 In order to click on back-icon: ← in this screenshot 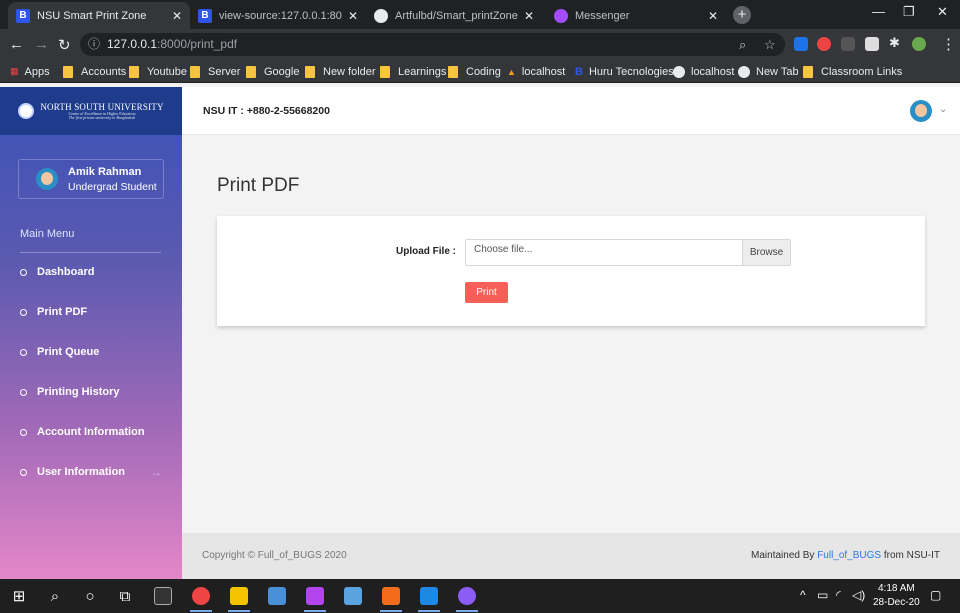, I will do `click(16, 44)`.